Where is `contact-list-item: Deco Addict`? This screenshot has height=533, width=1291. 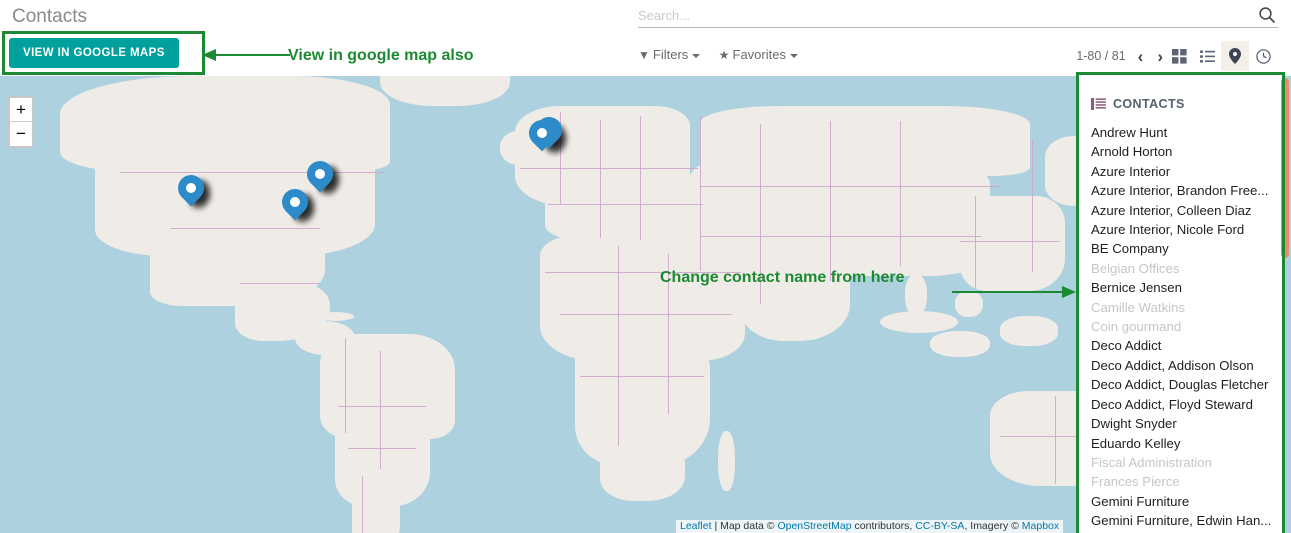 contact-list-item: Deco Addict is located at coordinates (1180, 345).